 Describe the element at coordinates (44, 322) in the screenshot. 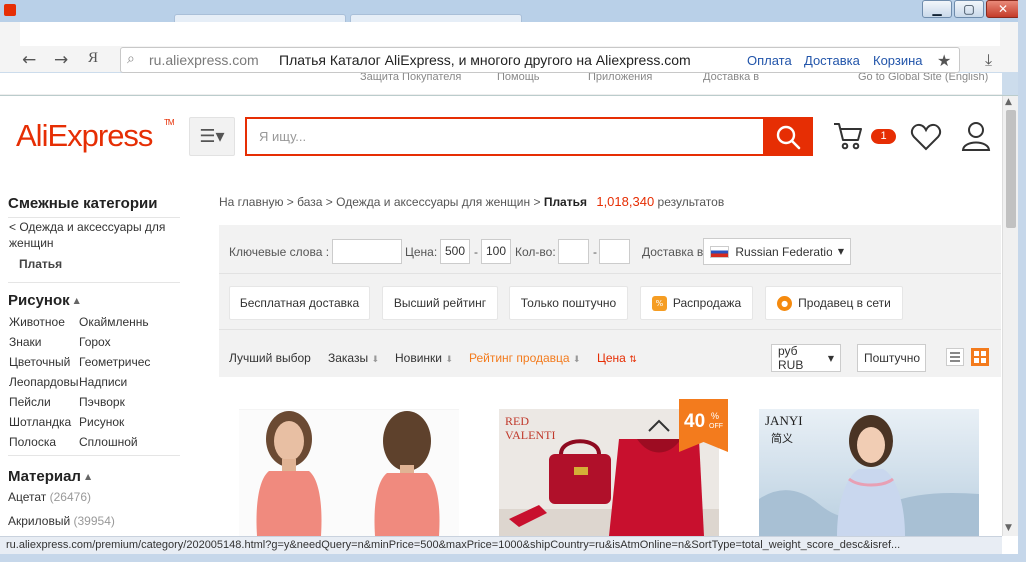

I see `pattern-item: Животное` at that location.